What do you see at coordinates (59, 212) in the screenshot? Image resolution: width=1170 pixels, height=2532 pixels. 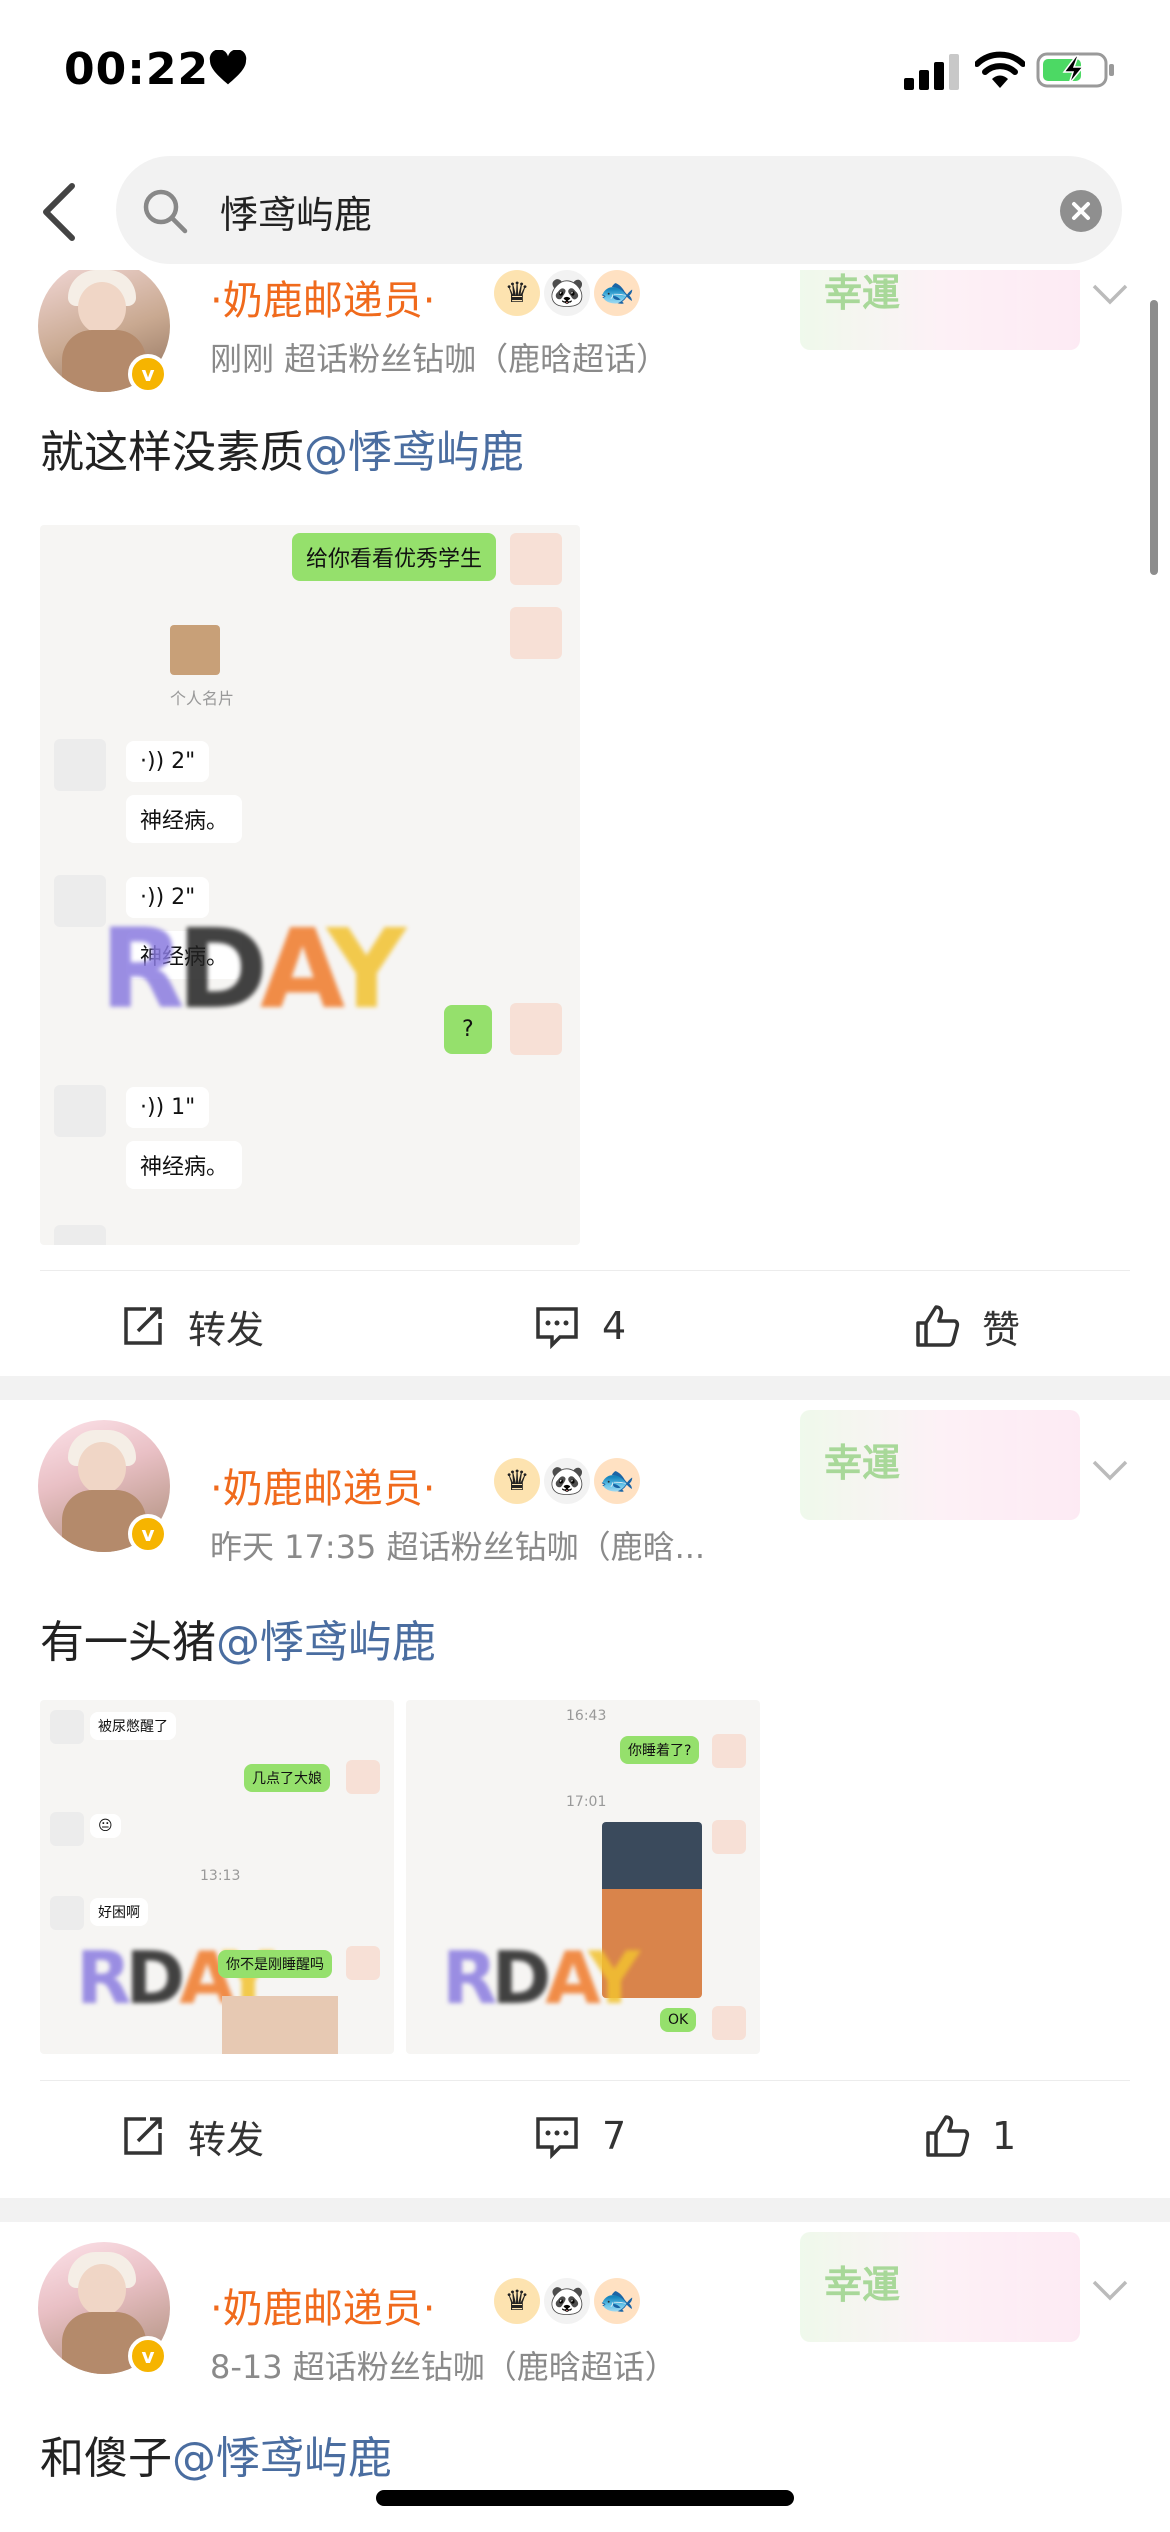 I see `back-arrow-icon` at bounding box center [59, 212].